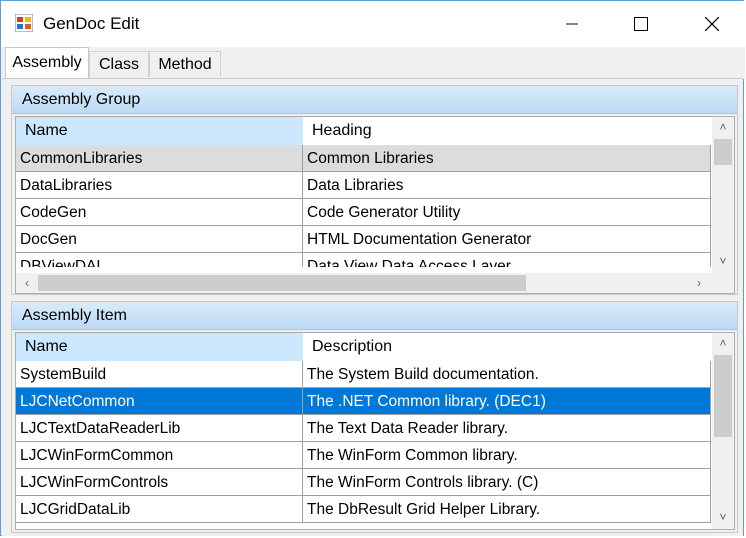 Image resolution: width=746 pixels, height=538 pixels. What do you see at coordinates (159, 455) in the screenshot?
I see `cell-name: LJCWinFormCommon` at bounding box center [159, 455].